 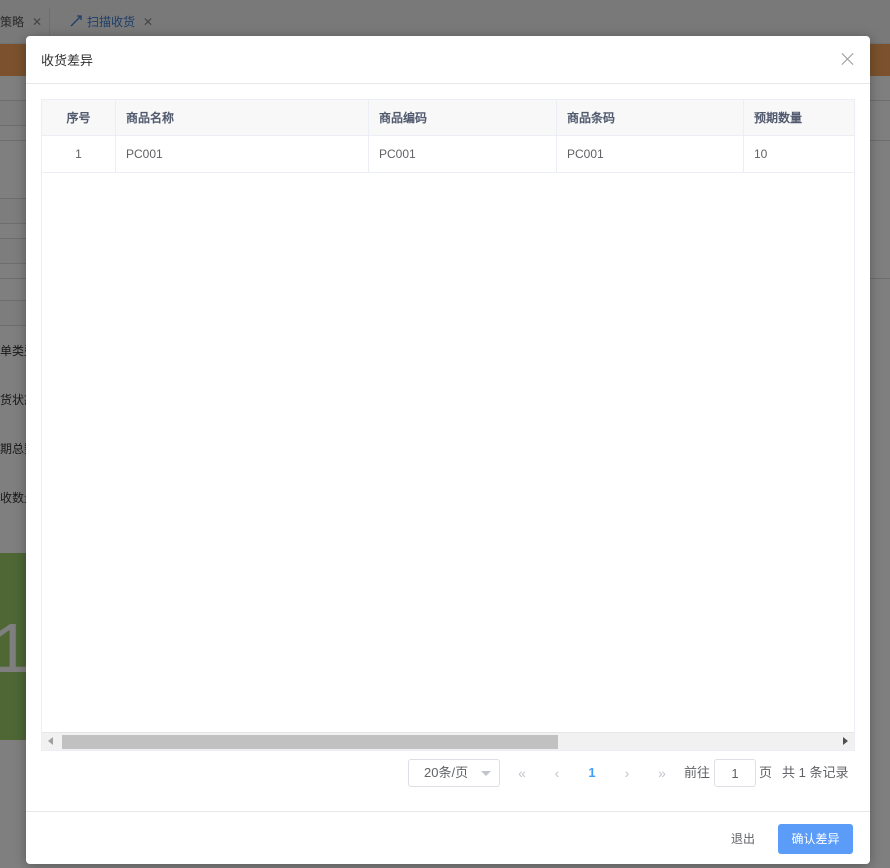 What do you see at coordinates (446, 772) in the screenshot?
I see `page-size-value: 20条/页` at bounding box center [446, 772].